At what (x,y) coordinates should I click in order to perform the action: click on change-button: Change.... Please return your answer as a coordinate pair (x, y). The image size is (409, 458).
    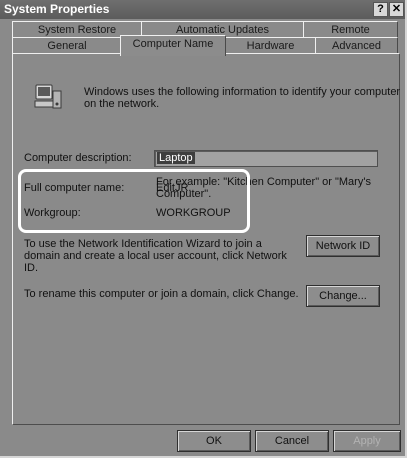
    Looking at the image, I should click on (343, 296).